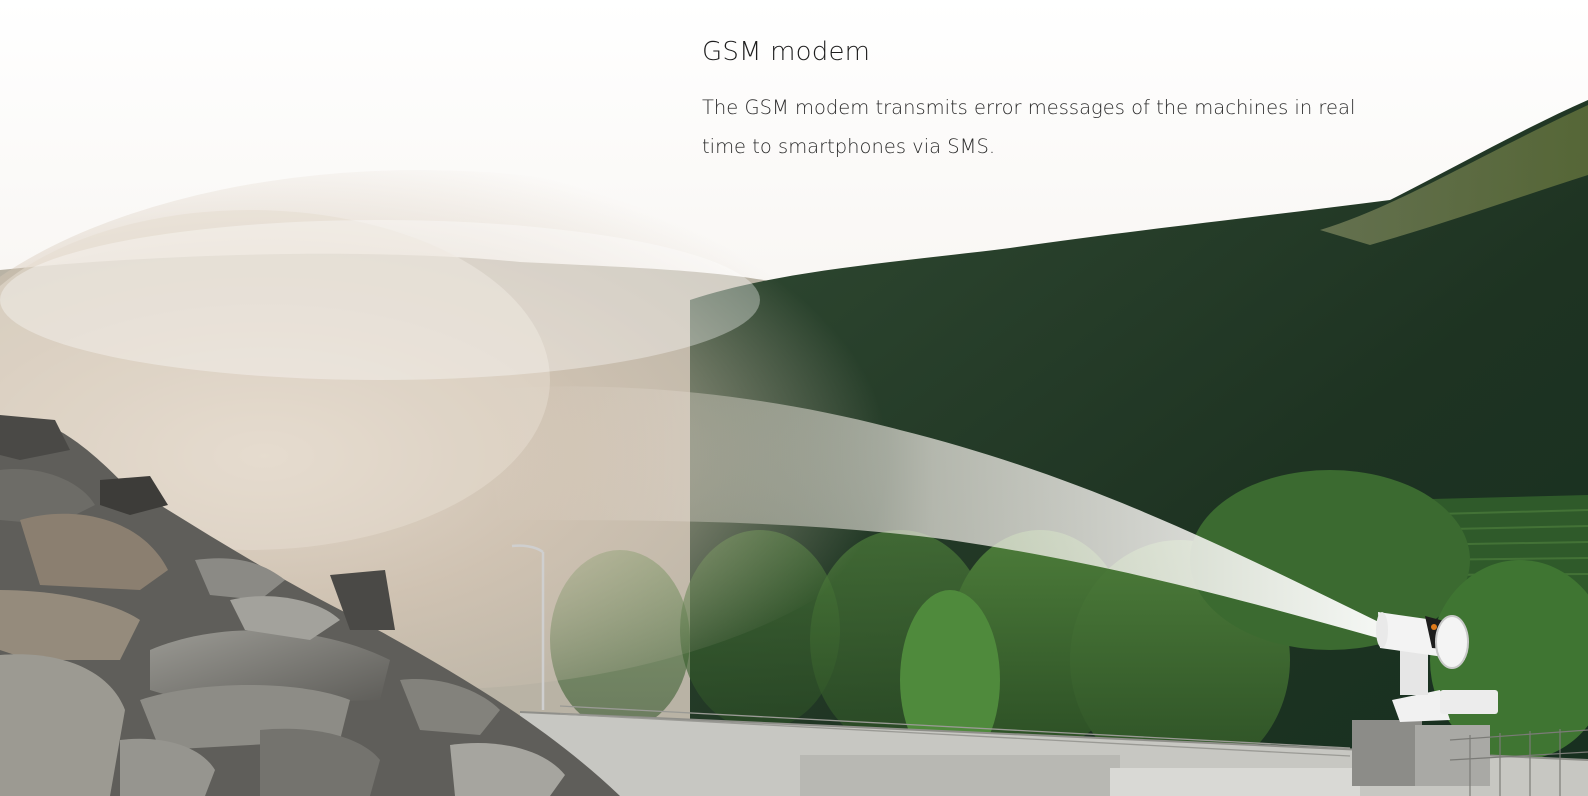 This screenshot has width=1588, height=796. I want to click on caption-title: GSM modem, so click(786, 52).